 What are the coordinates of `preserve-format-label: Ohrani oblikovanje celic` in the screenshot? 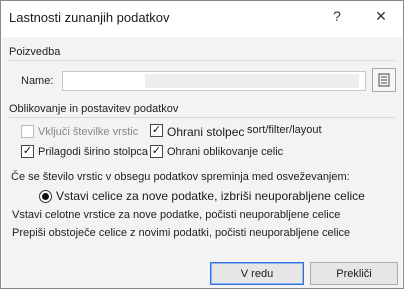 It's located at (225, 152).